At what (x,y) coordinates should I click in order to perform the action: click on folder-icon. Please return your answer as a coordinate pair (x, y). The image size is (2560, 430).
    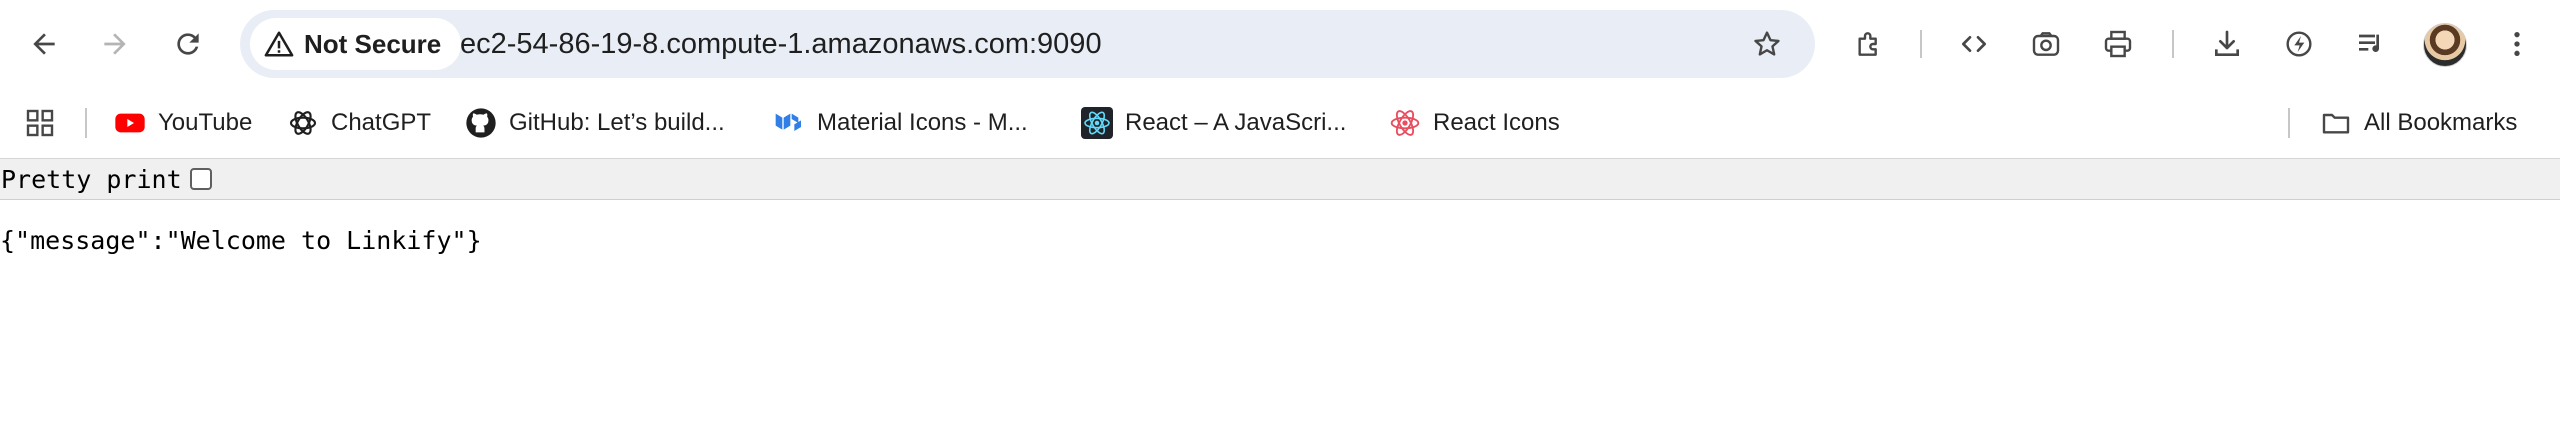
    Looking at the image, I should click on (2336, 123).